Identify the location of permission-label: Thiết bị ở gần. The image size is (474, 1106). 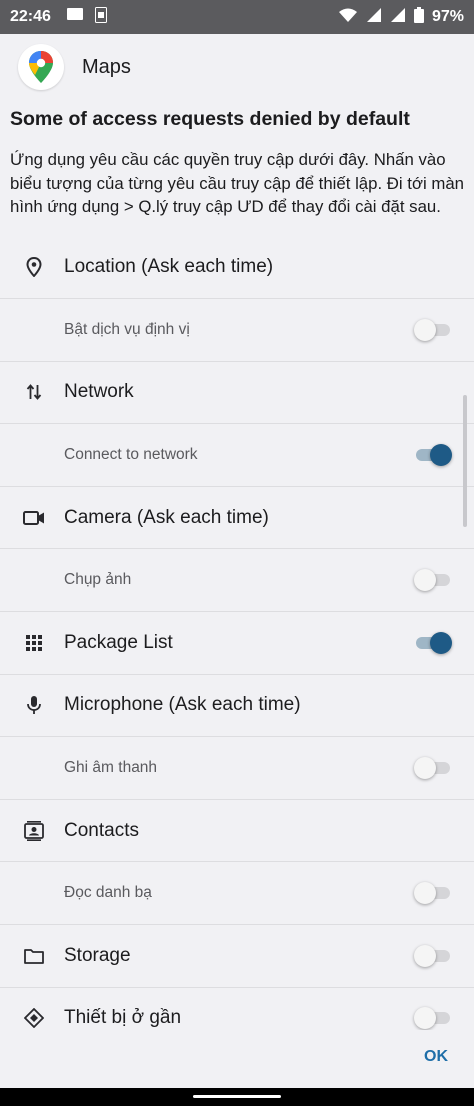
(123, 1018).